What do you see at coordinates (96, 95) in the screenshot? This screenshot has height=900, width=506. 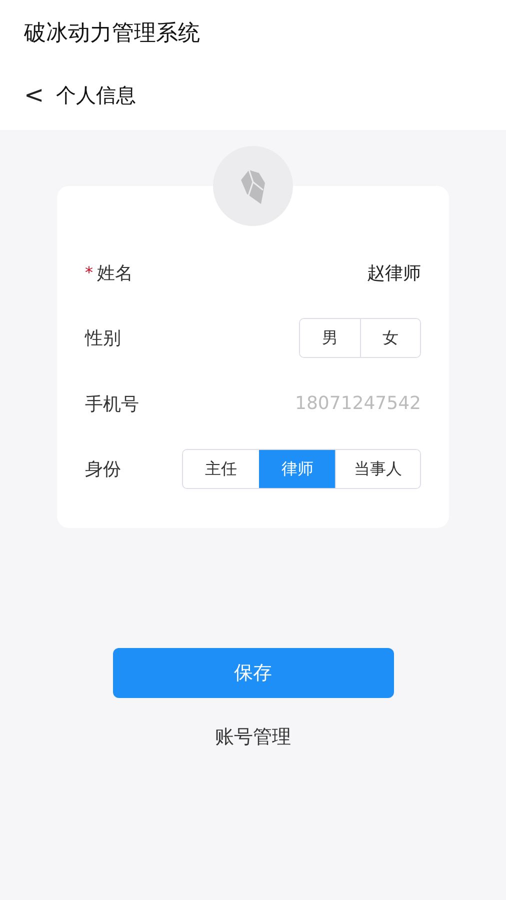 I see `page-title: 个人信息` at bounding box center [96, 95].